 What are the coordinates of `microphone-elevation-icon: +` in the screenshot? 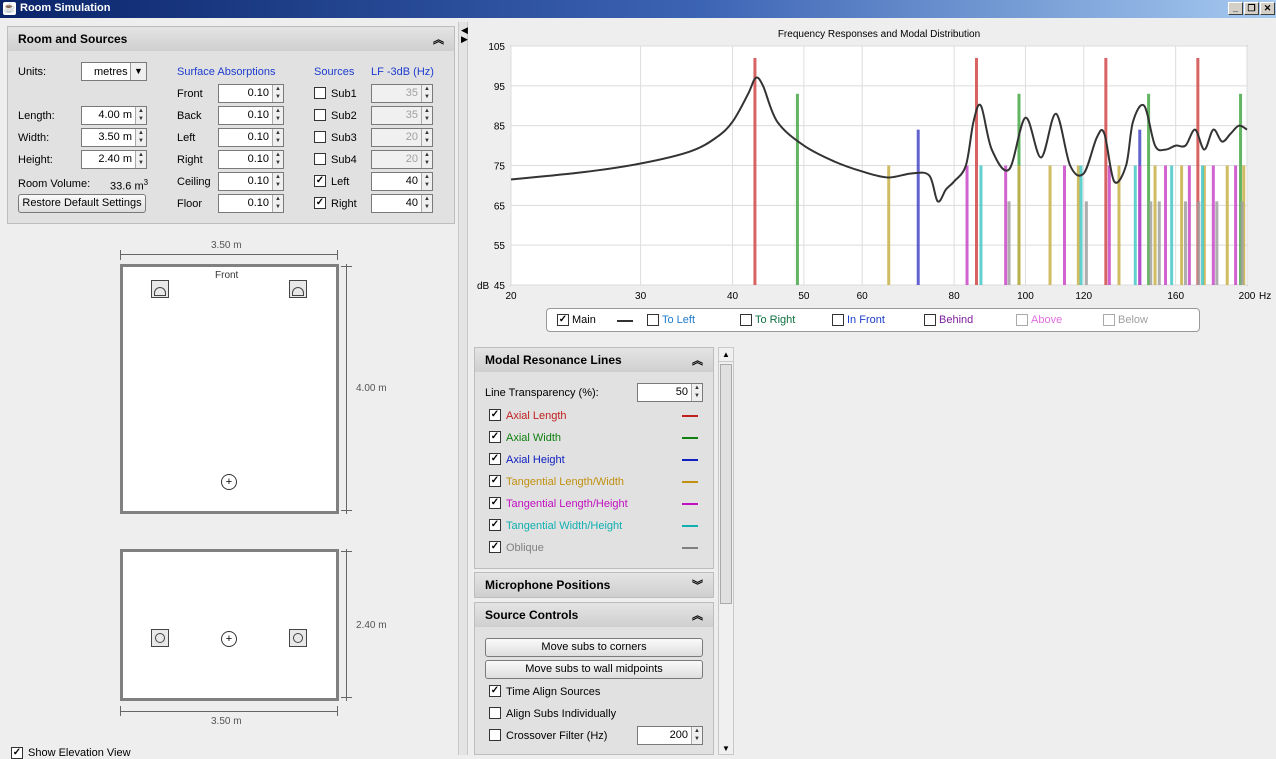 It's located at (229, 639).